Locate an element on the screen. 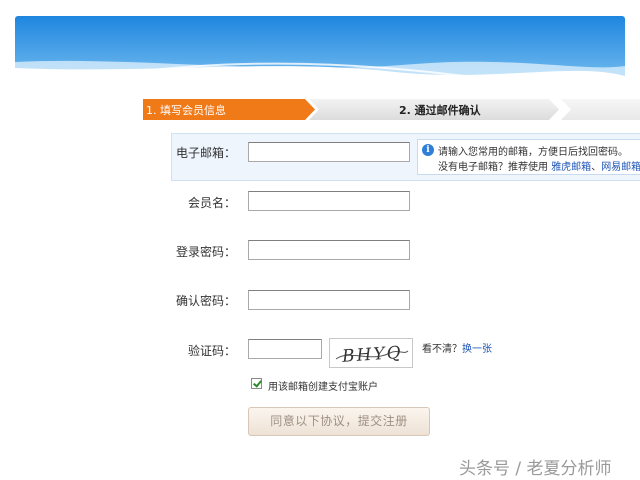  confirm-password-label: 确认密码： is located at coordinates (205, 301).